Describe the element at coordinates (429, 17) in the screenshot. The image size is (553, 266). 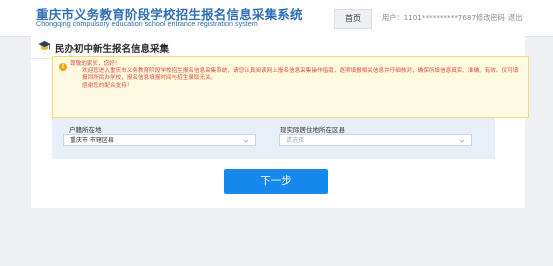
I see `user-account-label: 用户：1101**********7687` at that location.